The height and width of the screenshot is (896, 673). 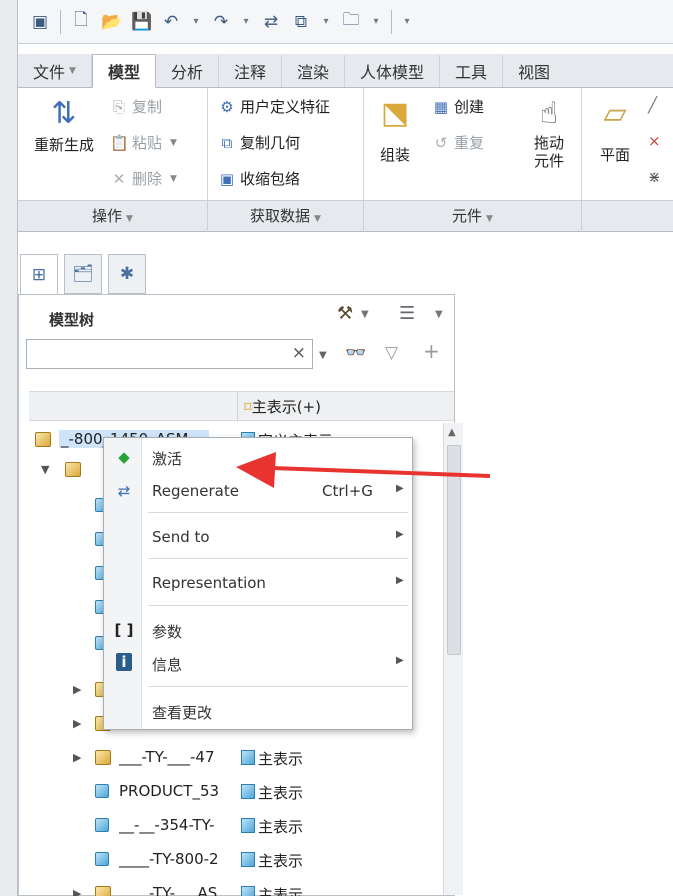 What do you see at coordinates (652, 105) in the screenshot?
I see `axis-icon: ╱` at bounding box center [652, 105].